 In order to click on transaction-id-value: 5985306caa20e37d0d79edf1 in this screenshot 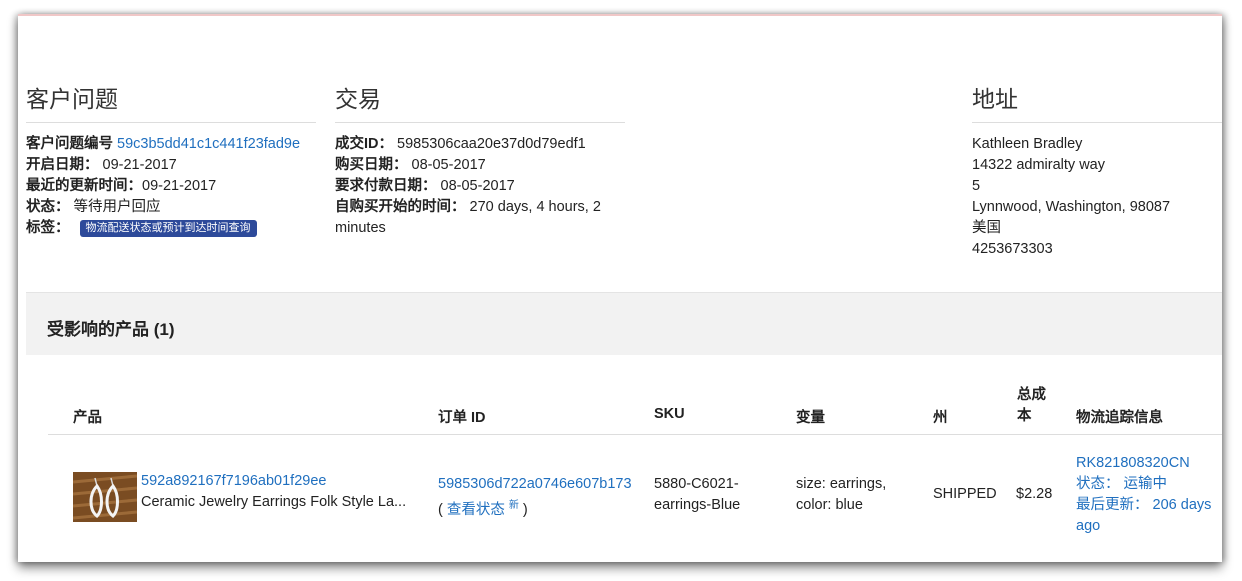, I will do `click(491, 144)`.